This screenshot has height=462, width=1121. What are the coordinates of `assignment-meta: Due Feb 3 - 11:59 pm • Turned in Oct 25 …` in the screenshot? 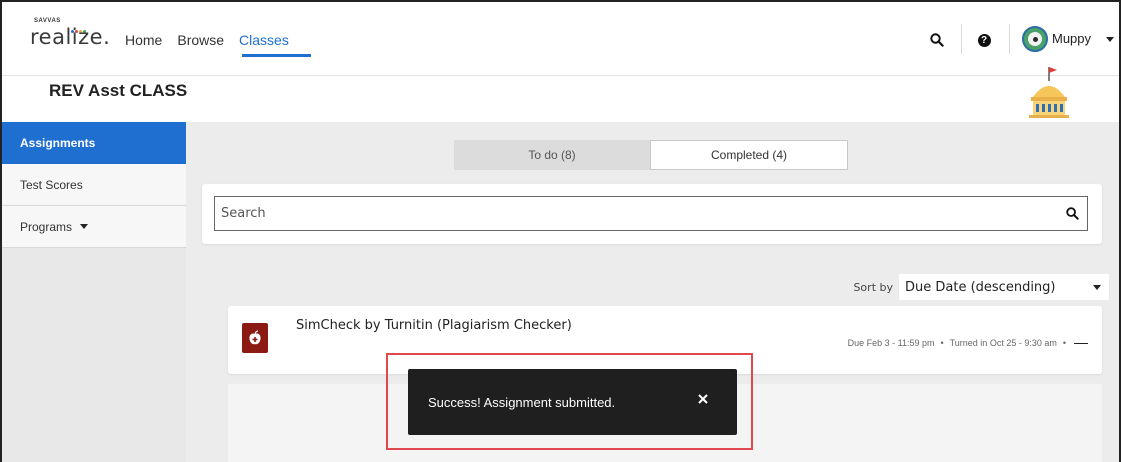 It's located at (968, 343).